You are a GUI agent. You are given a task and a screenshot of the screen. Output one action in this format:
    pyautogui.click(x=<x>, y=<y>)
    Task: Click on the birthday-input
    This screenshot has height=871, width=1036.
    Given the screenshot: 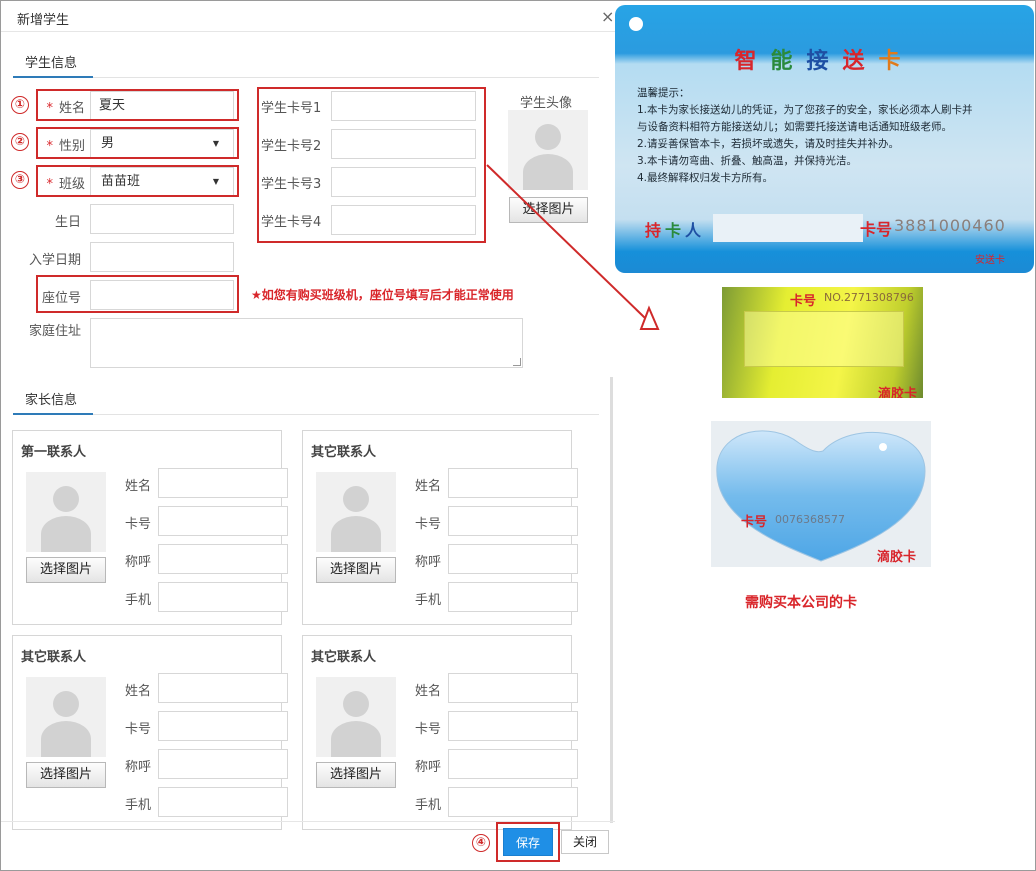 What is the action you would take?
    pyautogui.click(x=162, y=219)
    